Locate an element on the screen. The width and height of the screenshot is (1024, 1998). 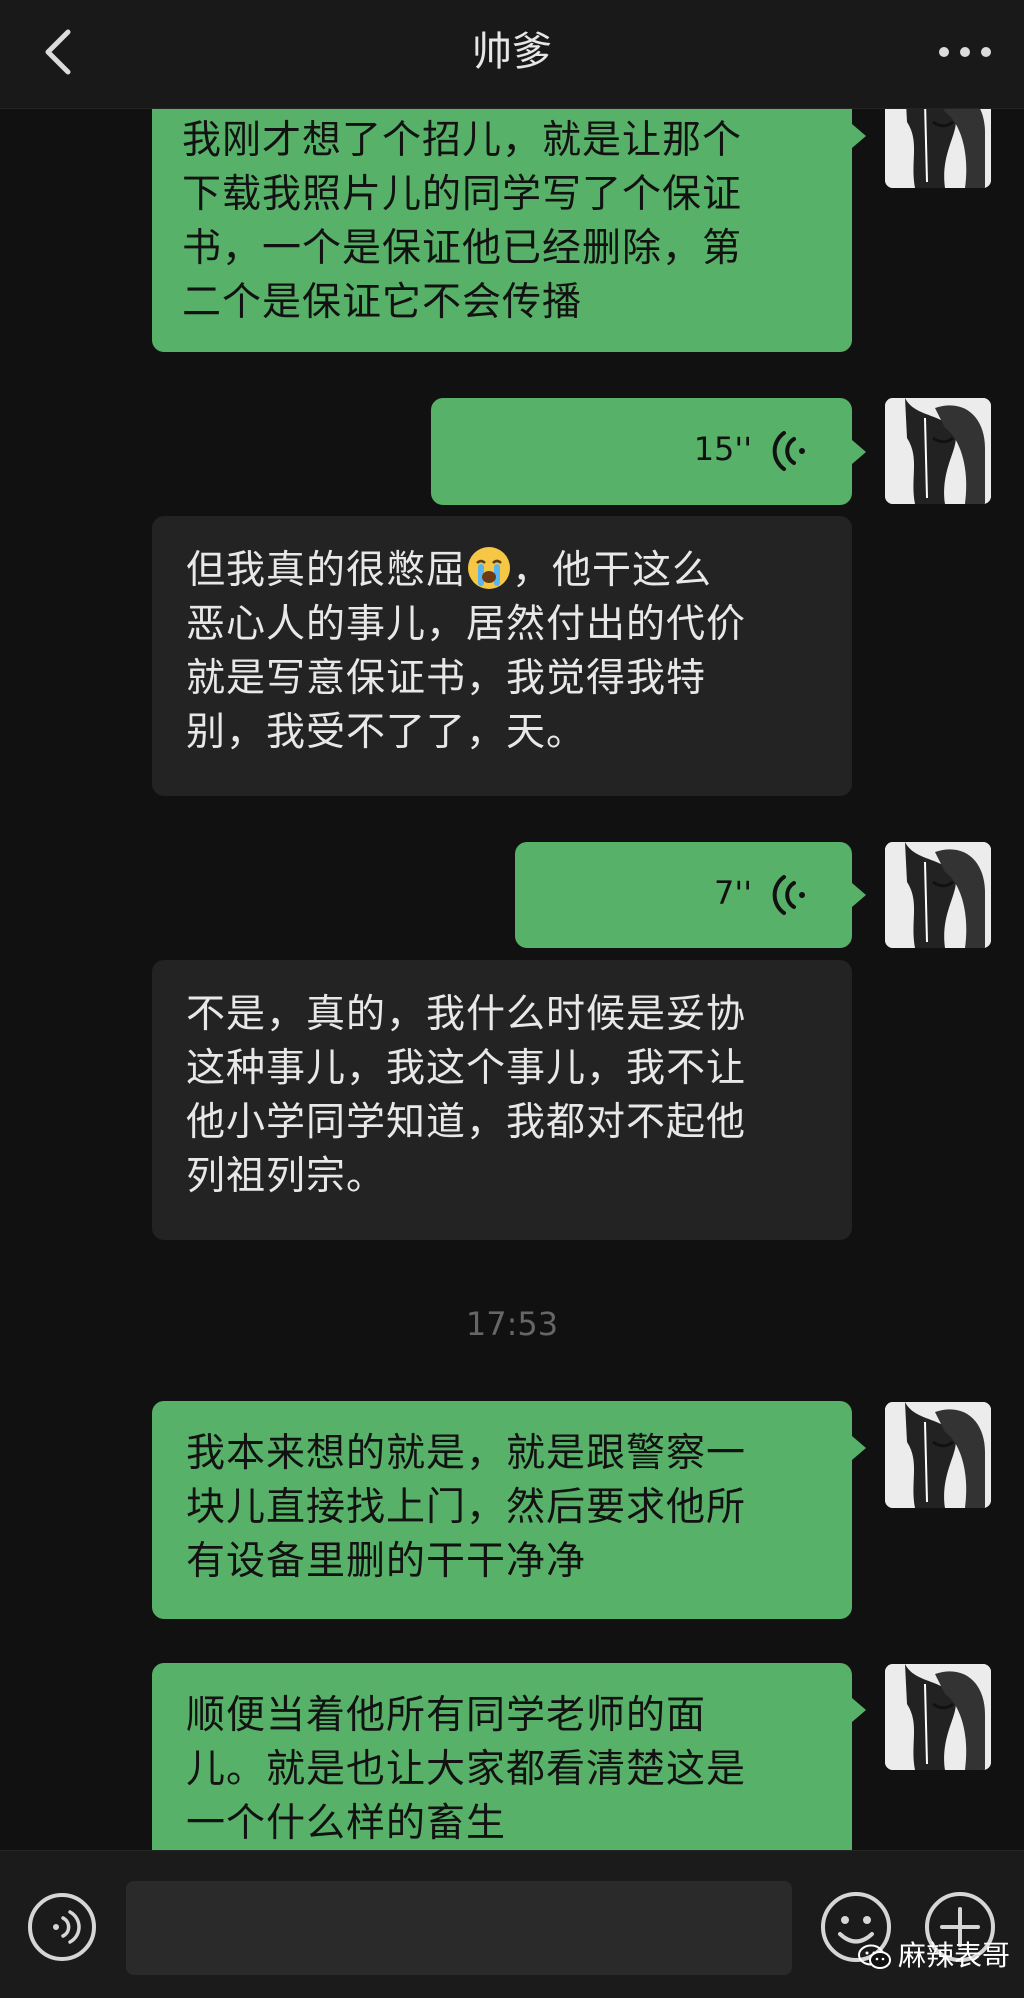
chat-title: 帅爹 is located at coordinates (512, 52).